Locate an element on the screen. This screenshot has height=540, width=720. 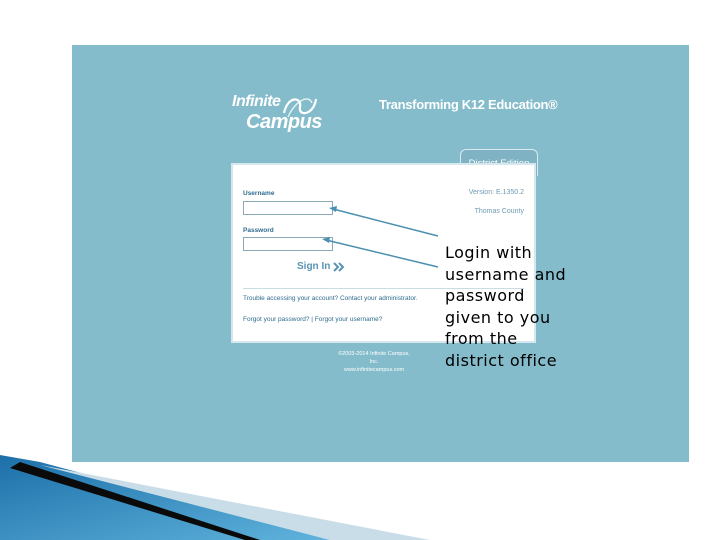
blue-swoosh is located at coordinates (165, 497).